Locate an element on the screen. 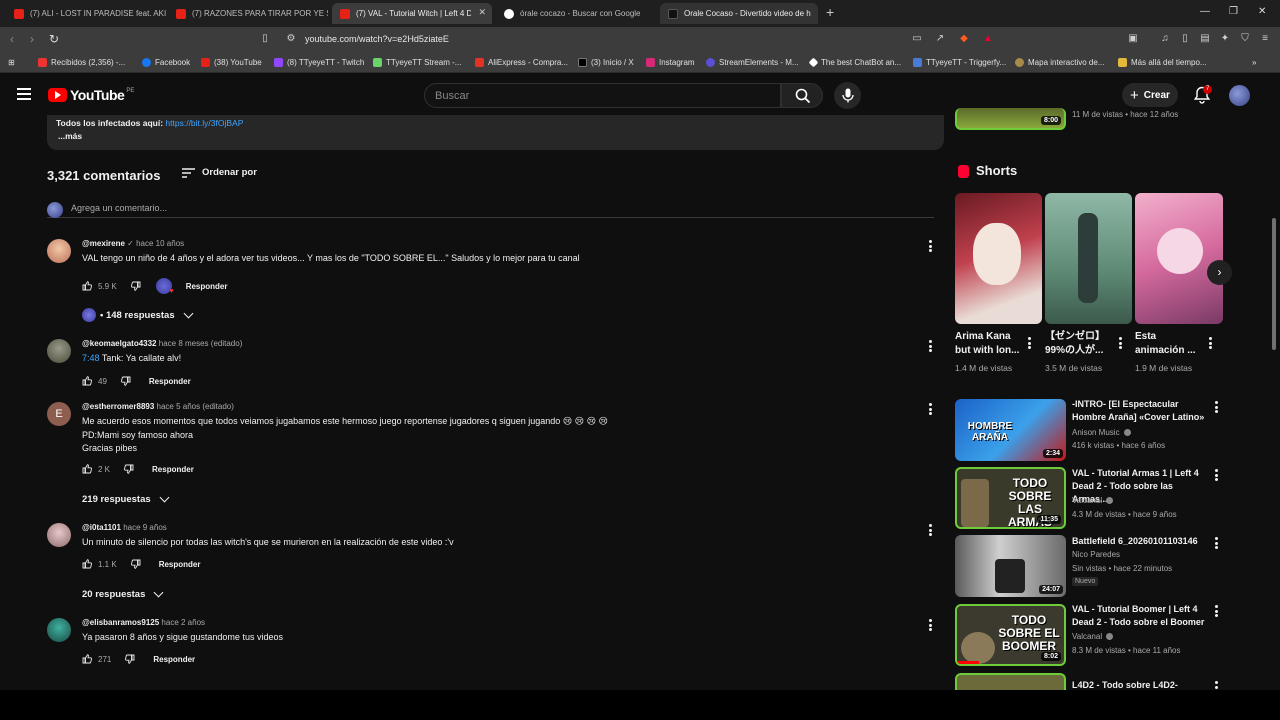 The image size is (1280, 720). comment-author: @i0ta1101 is located at coordinates (101, 527).